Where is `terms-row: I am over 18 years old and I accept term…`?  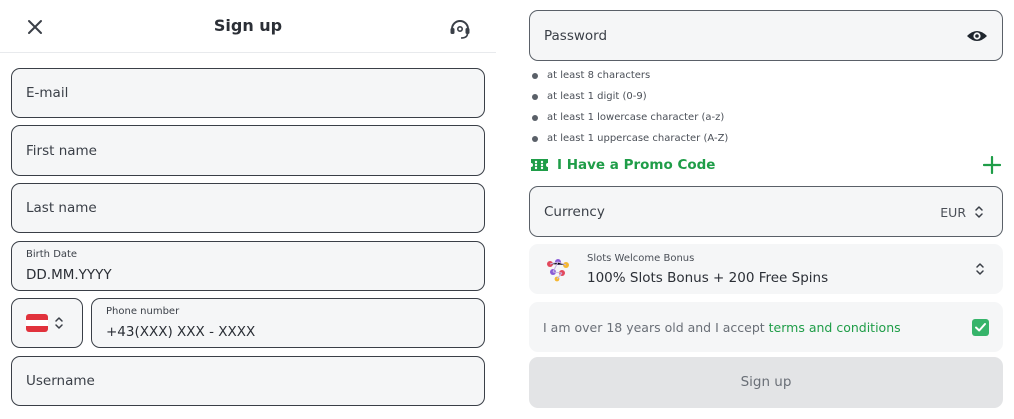 terms-row: I am over 18 years old and I accept term… is located at coordinates (766, 327).